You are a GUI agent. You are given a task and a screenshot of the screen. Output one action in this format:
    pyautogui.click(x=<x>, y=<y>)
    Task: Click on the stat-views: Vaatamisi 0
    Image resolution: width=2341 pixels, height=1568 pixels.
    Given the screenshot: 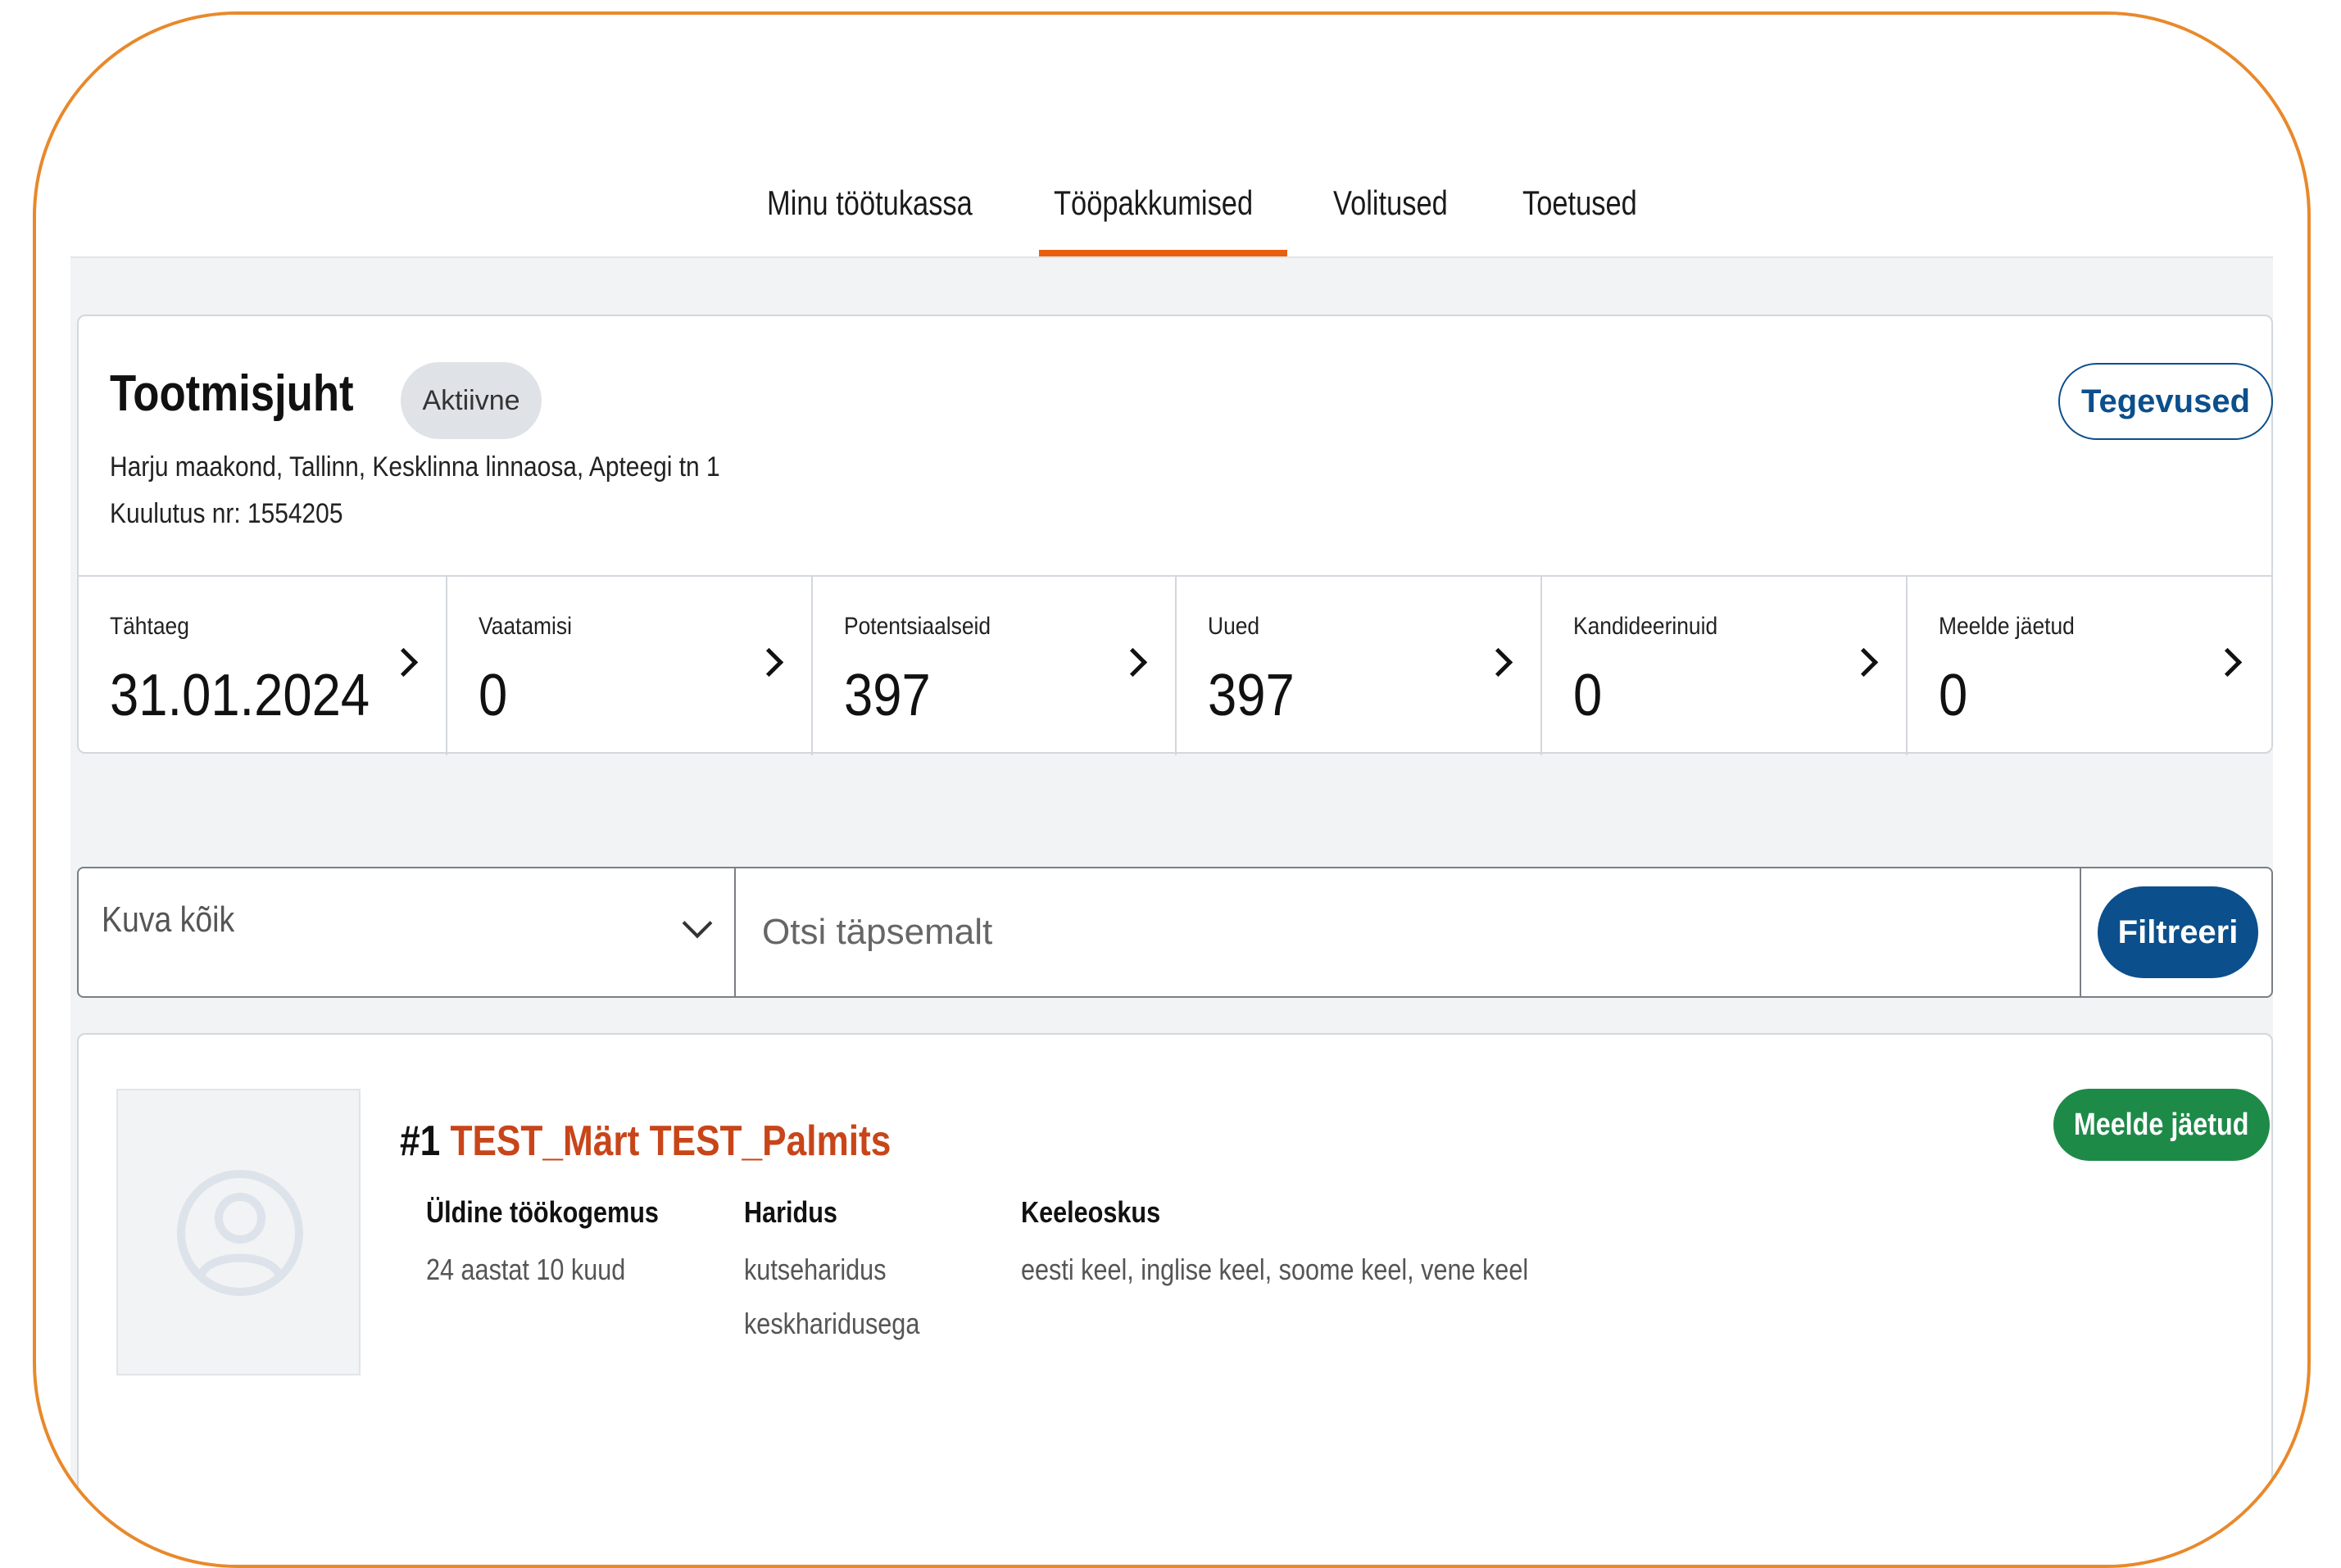 What is the action you would take?
    pyautogui.click(x=630, y=666)
    